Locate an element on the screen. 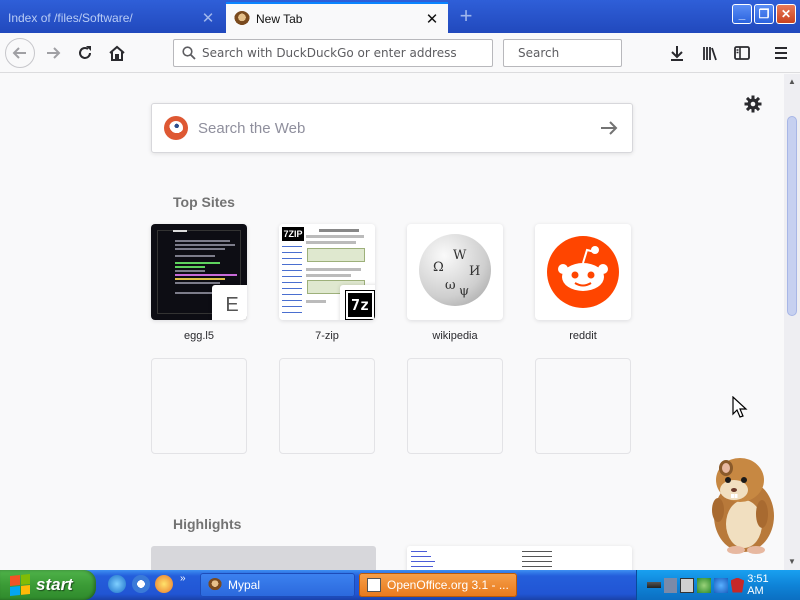  sidebar-button is located at coordinates (742, 53).